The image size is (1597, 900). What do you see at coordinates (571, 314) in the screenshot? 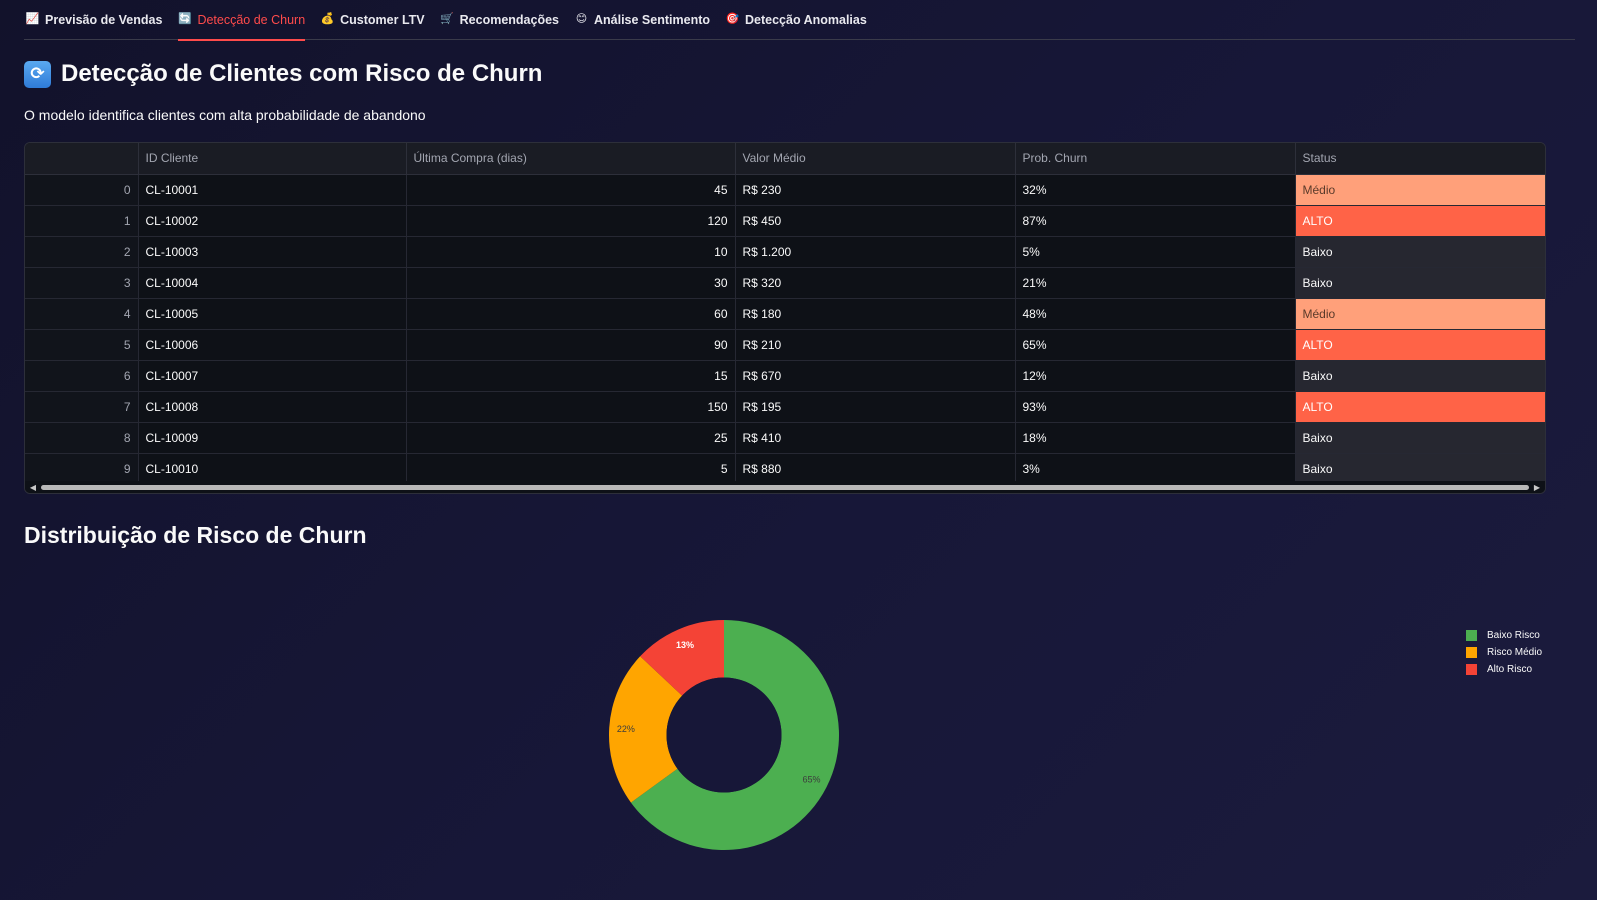
I see `cell-ultima-compra: 60` at bounding box center [571, 314].